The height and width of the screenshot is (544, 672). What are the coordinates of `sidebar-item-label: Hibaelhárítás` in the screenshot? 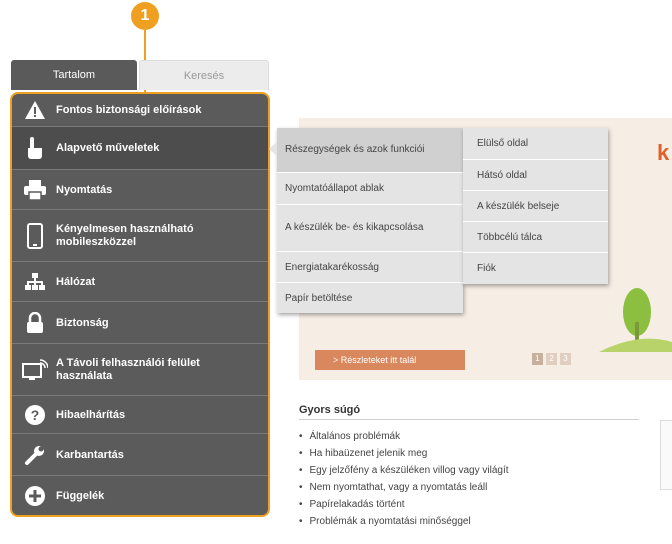 It's located at (91, 414).